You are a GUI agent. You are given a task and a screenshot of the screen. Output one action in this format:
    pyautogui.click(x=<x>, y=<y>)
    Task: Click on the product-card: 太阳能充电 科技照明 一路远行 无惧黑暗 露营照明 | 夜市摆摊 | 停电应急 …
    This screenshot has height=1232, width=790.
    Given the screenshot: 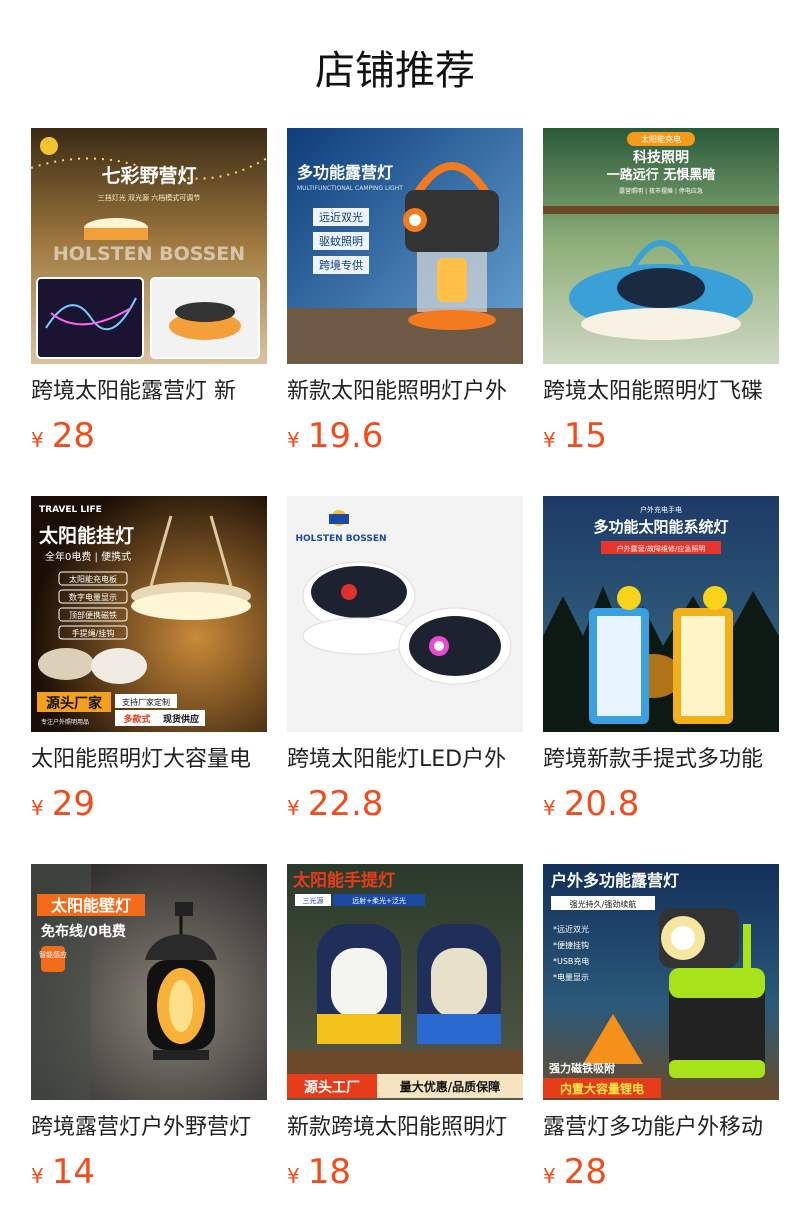 What is the action you would take?
    pyautogui.click(x=661, y=312)
    